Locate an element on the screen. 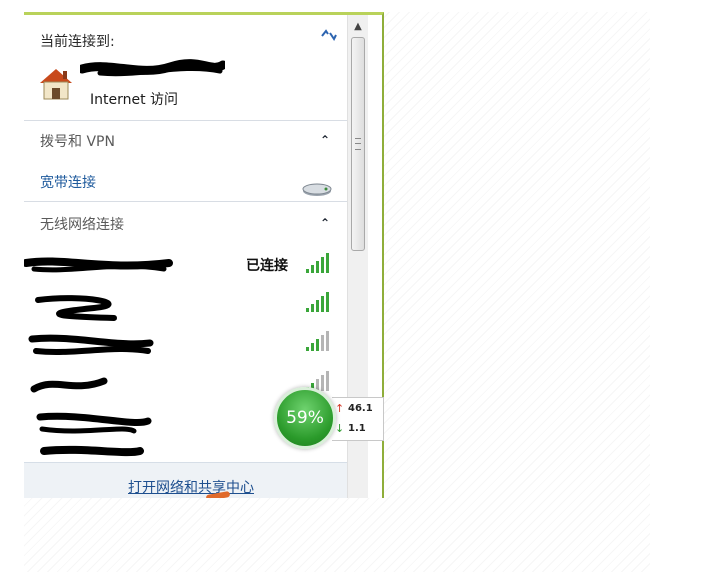 This screenshot has height=572, width=728. download-arrow-icon: ↓ is located at coordinates (340, 428).